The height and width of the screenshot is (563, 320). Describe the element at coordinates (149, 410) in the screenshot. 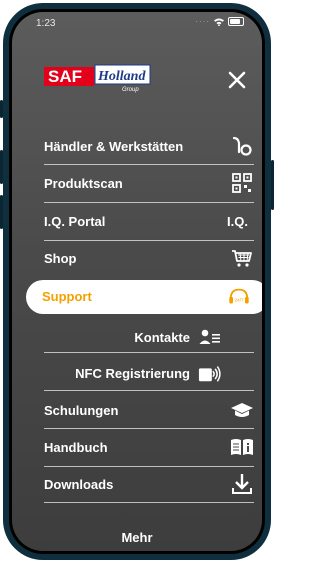

I see `menu-item-schulungen: Schulungen` at that location.